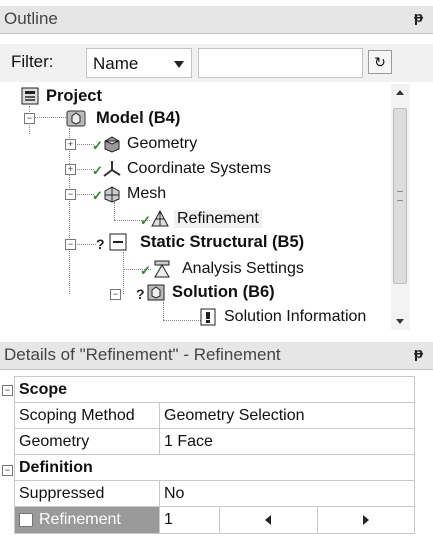 This screenshot has width=433, height=554. I want to click on filter-bar: Filter: Name ↻, so click(216, 63).